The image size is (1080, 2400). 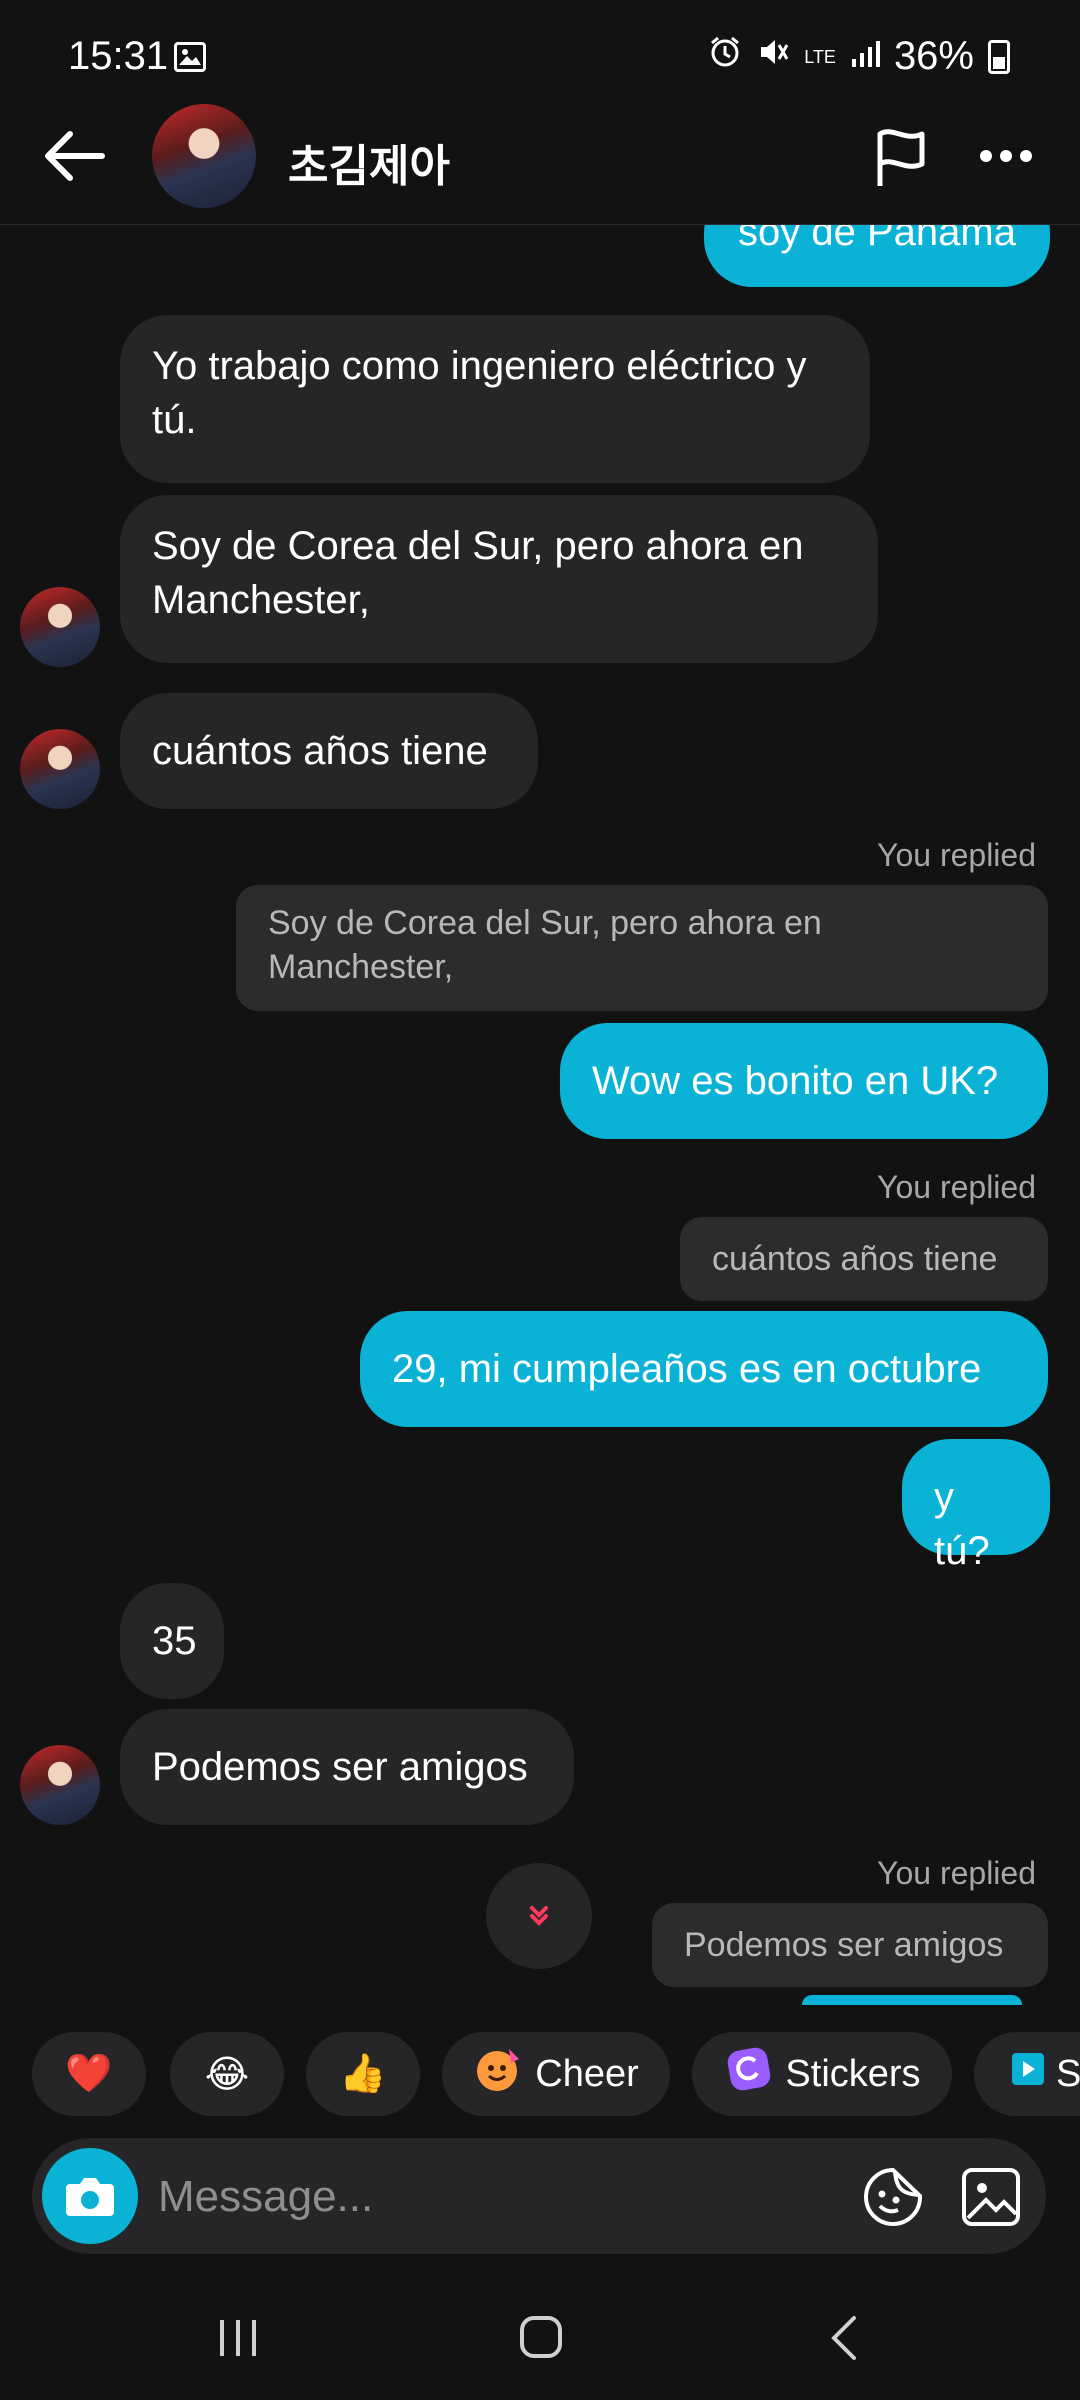 I want to click on heart-reaction-button: ❤️, so click(x=89, y=2074).